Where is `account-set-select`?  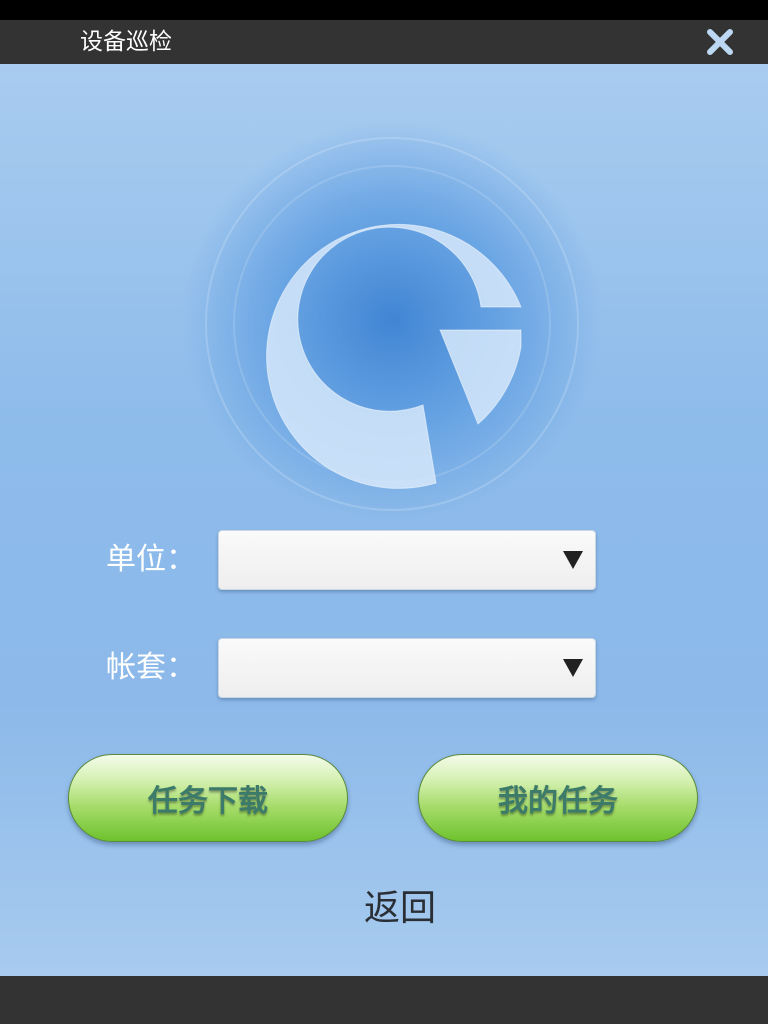 account-set-select is located at coordinates (407, 668).